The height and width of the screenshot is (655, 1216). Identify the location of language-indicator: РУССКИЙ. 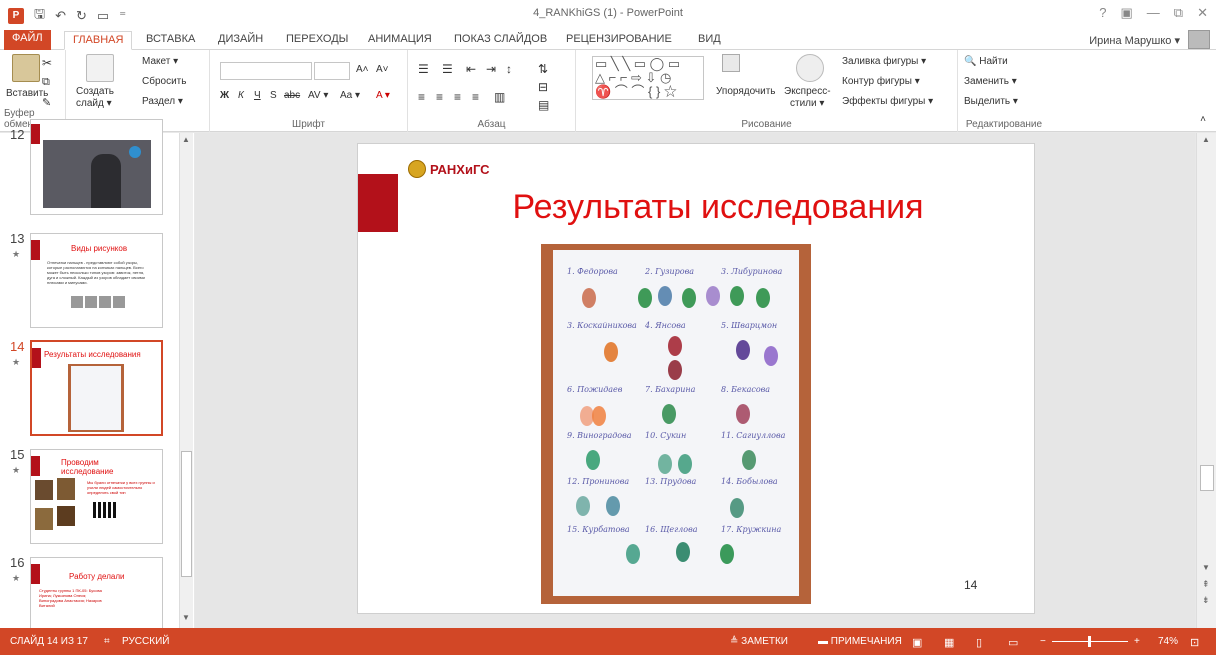
(145, 641).